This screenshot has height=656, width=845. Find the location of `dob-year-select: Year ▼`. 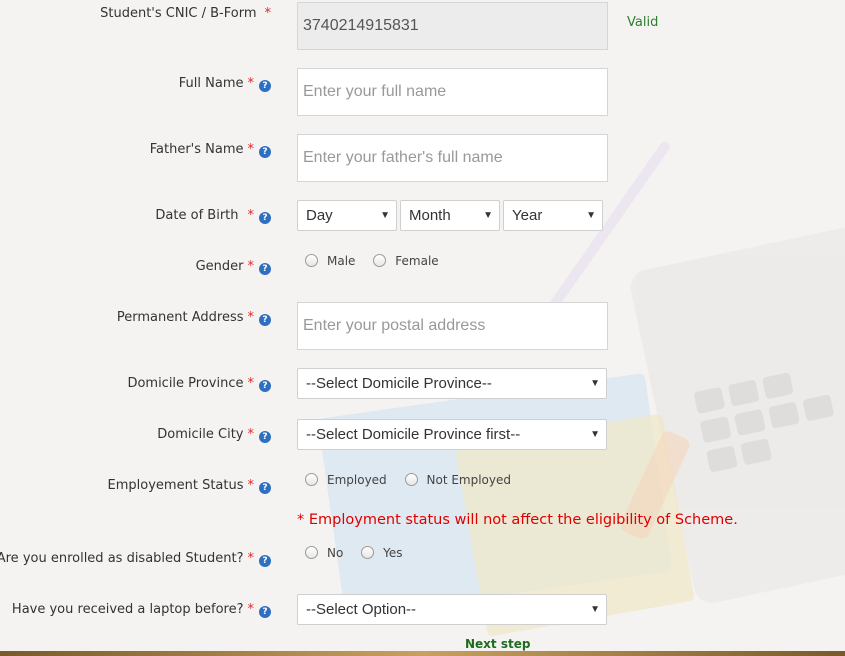

dob-year-select: Year ▼ is located at coordinates (553, 215).